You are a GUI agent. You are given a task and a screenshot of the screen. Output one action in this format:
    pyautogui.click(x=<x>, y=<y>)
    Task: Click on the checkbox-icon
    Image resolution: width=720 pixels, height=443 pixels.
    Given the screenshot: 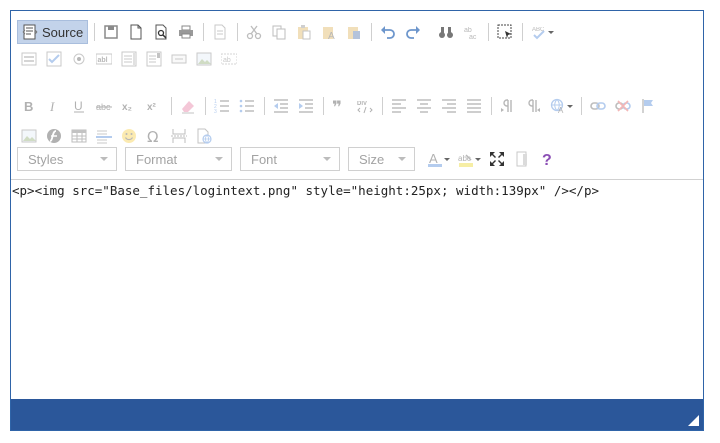 What is the action you would take?
    pyautogui.click(x=54, y=59)
    